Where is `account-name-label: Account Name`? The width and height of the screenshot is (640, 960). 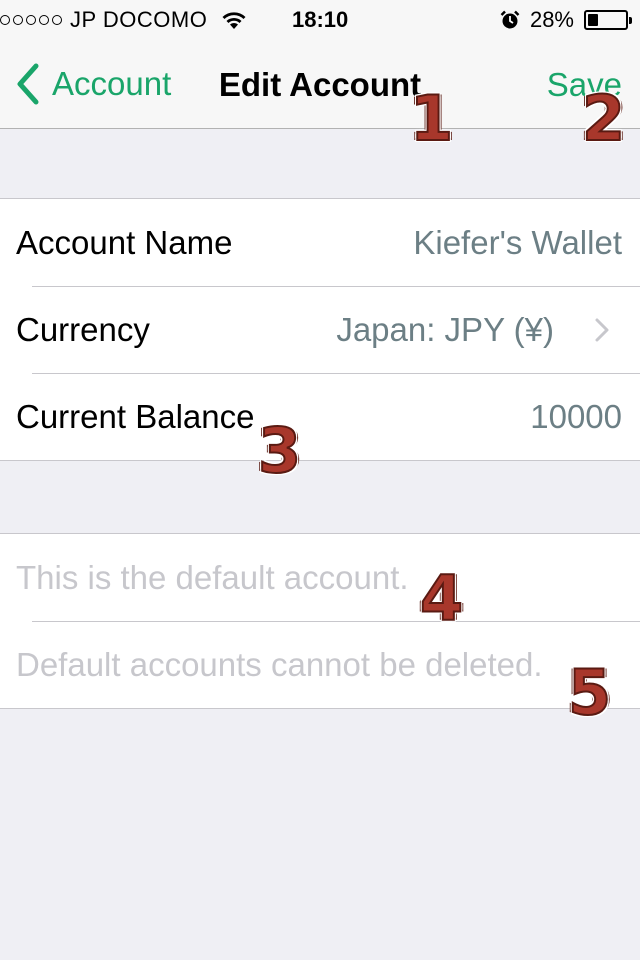
account-name-label: Account Name is located at coordinates (124, 242).